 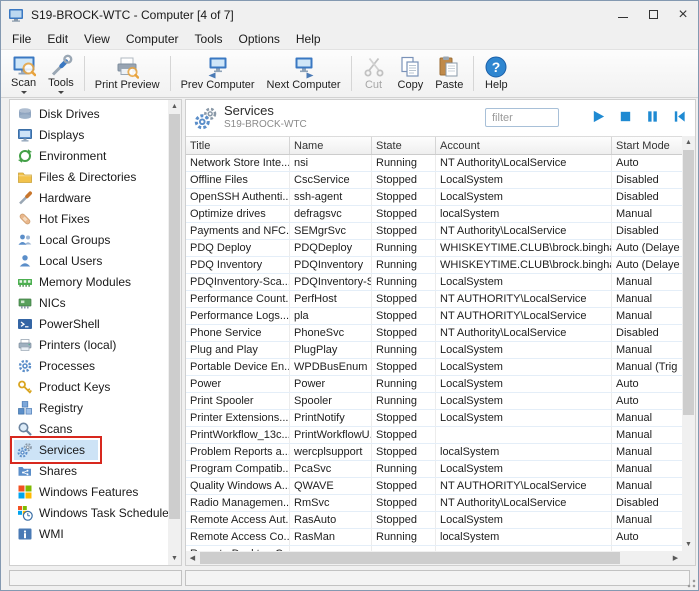 I want to click on sidebar-item: Memory Modules, so click(x=89, y=281).